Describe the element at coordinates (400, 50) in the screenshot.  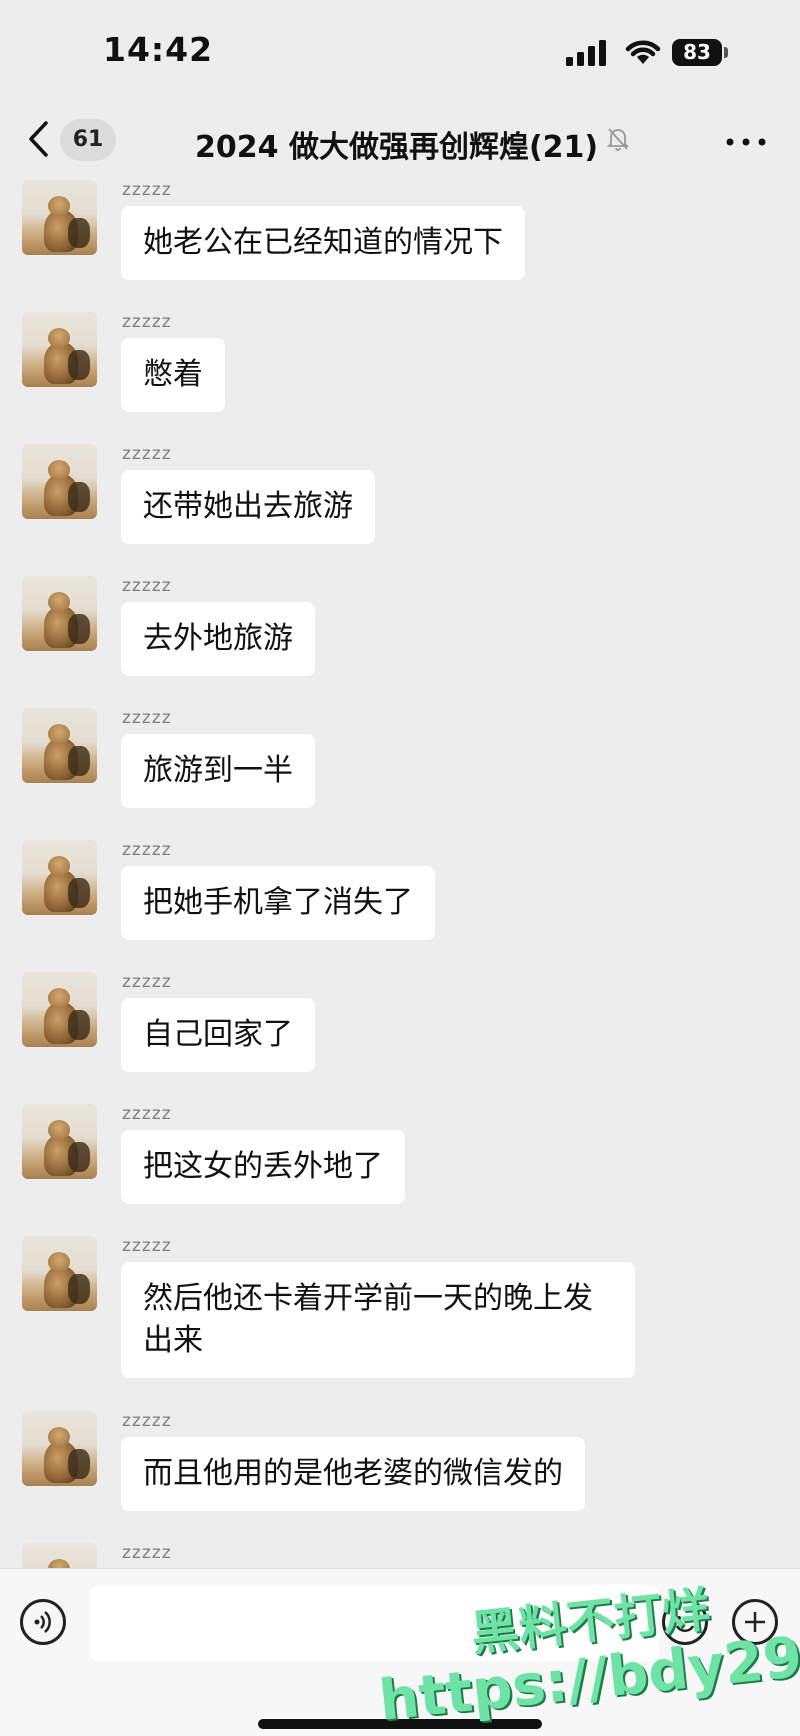
I see `status-bar: 14:42 83` at that location.